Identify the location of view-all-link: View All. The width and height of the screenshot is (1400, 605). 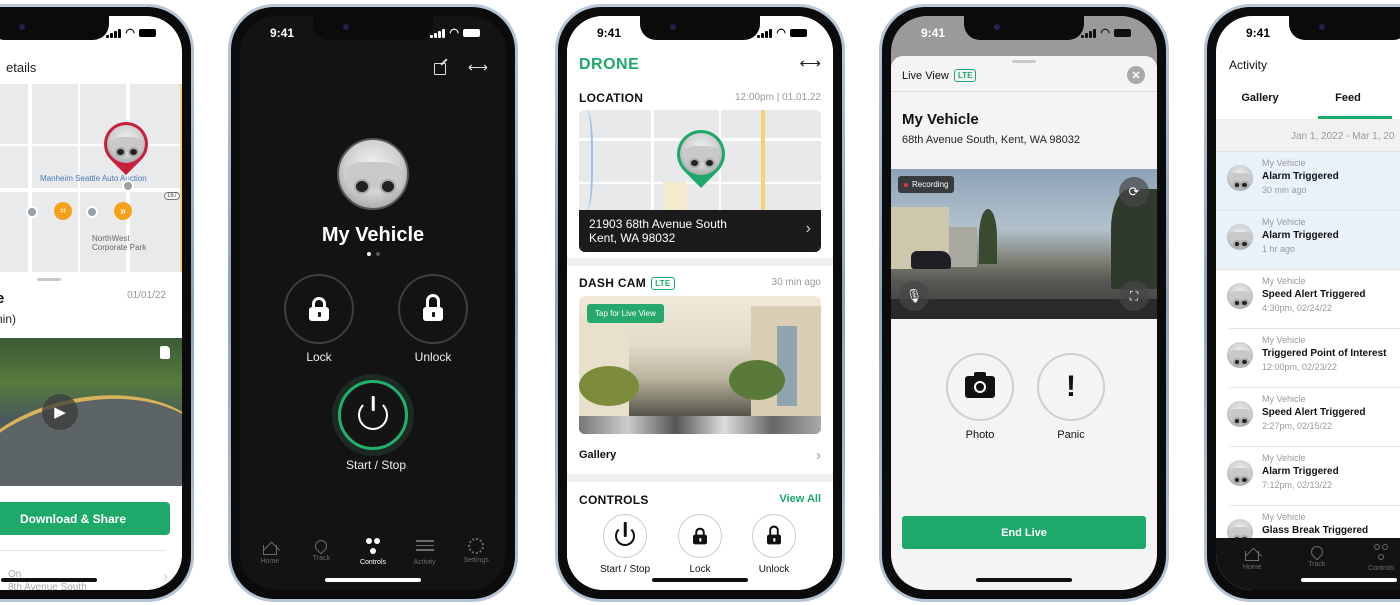
(800, 499).